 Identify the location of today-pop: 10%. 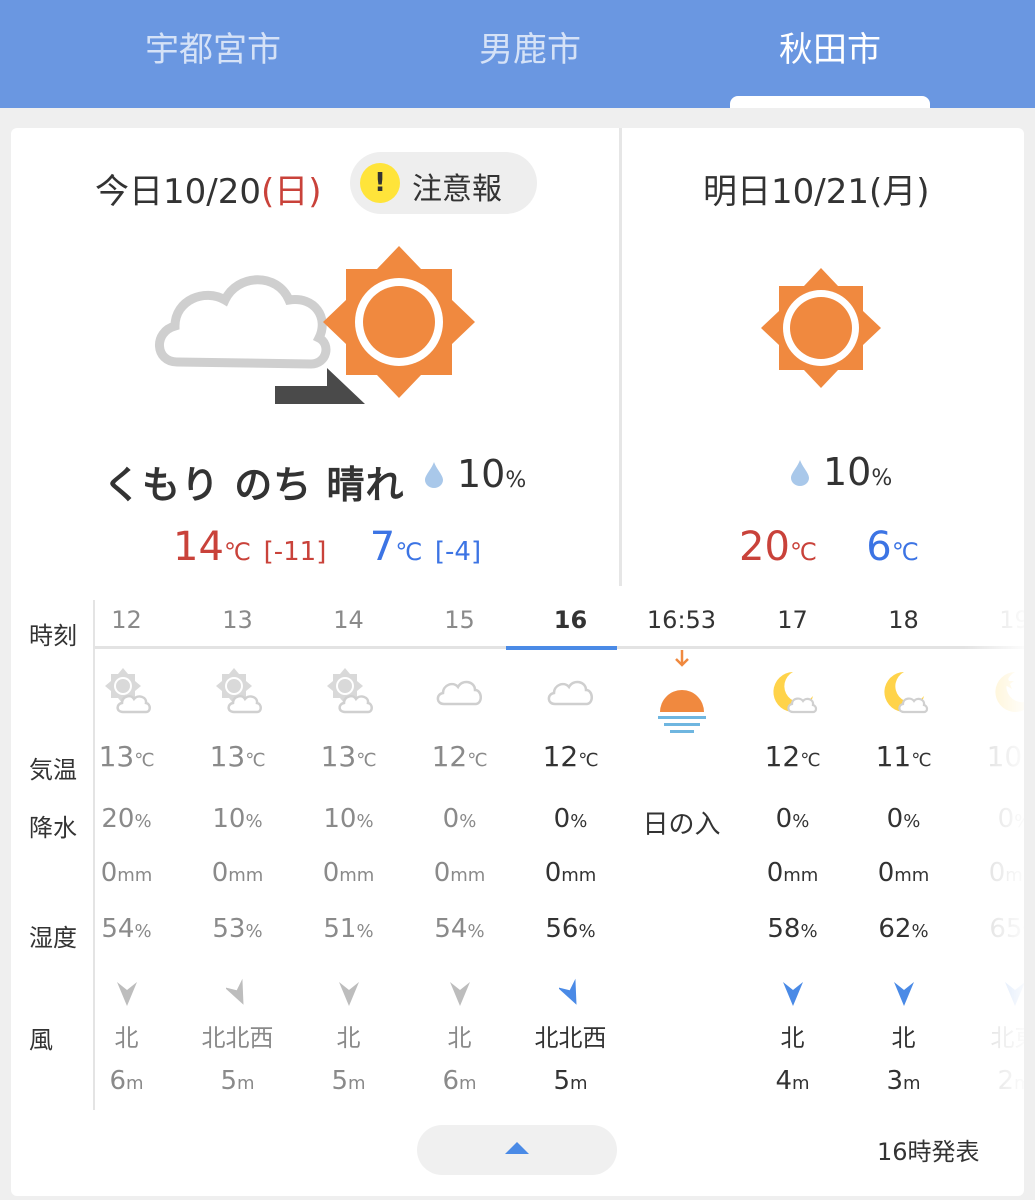
(491, 474).